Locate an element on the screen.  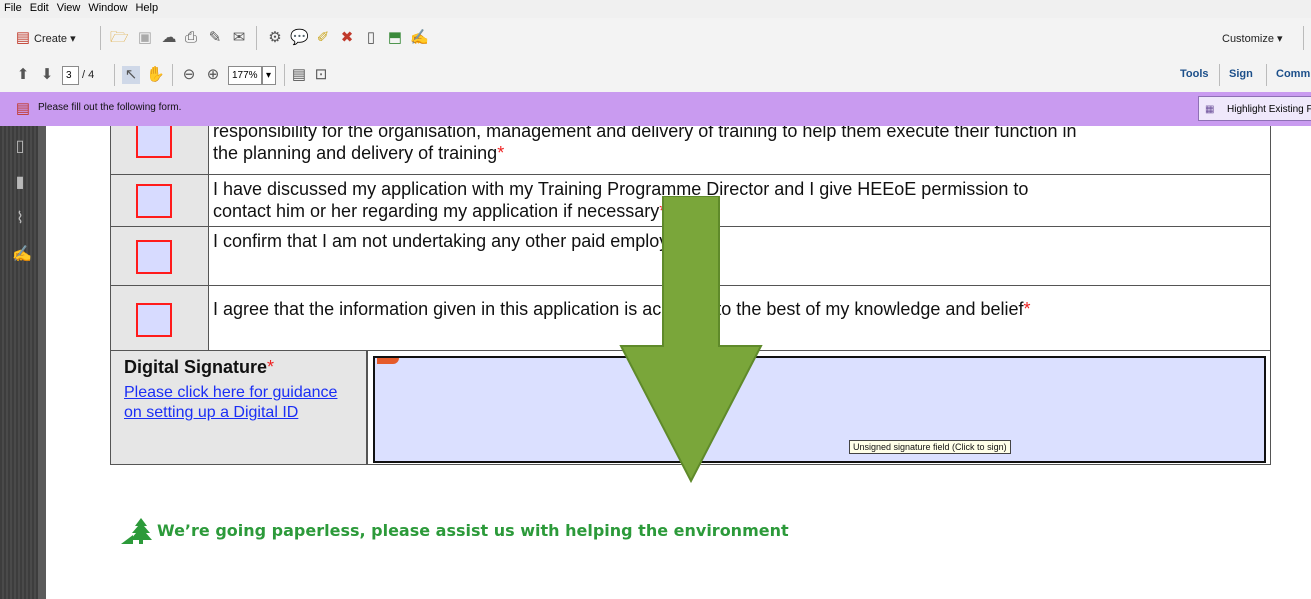
save-icon: ▣ is located at coordinates (145, 38).